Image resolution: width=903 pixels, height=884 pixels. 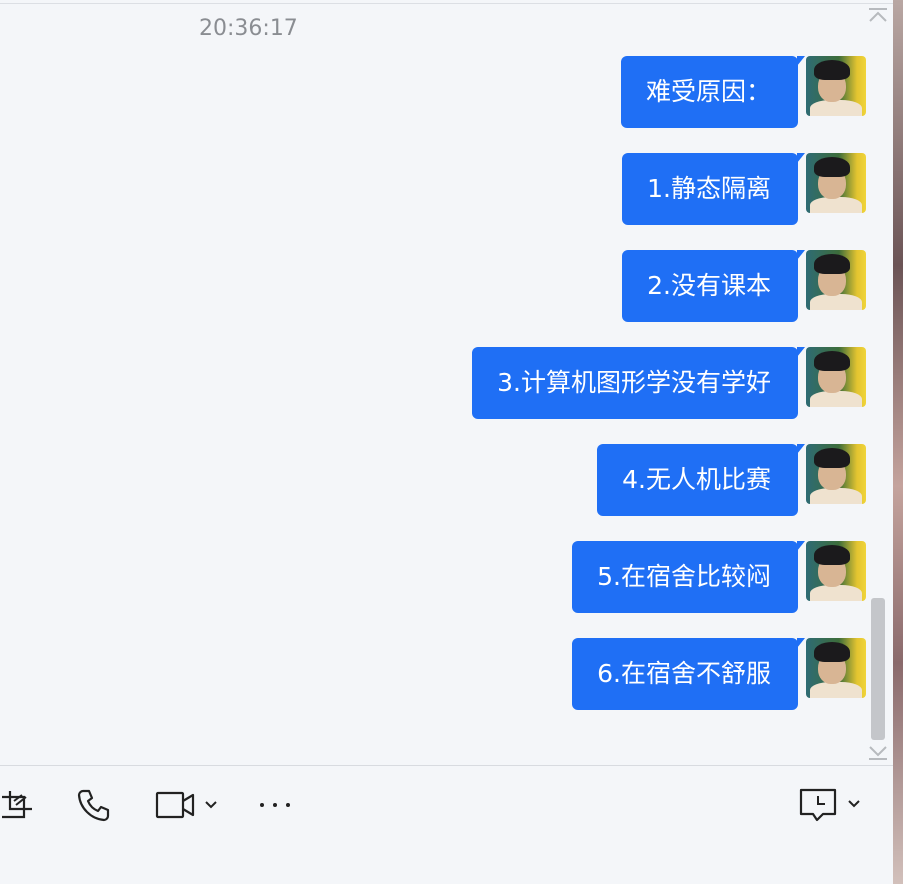 What do you see at coordinates (94, 805) in the screenshot?
I see `phone-icon` at bounding box center [94, 805].